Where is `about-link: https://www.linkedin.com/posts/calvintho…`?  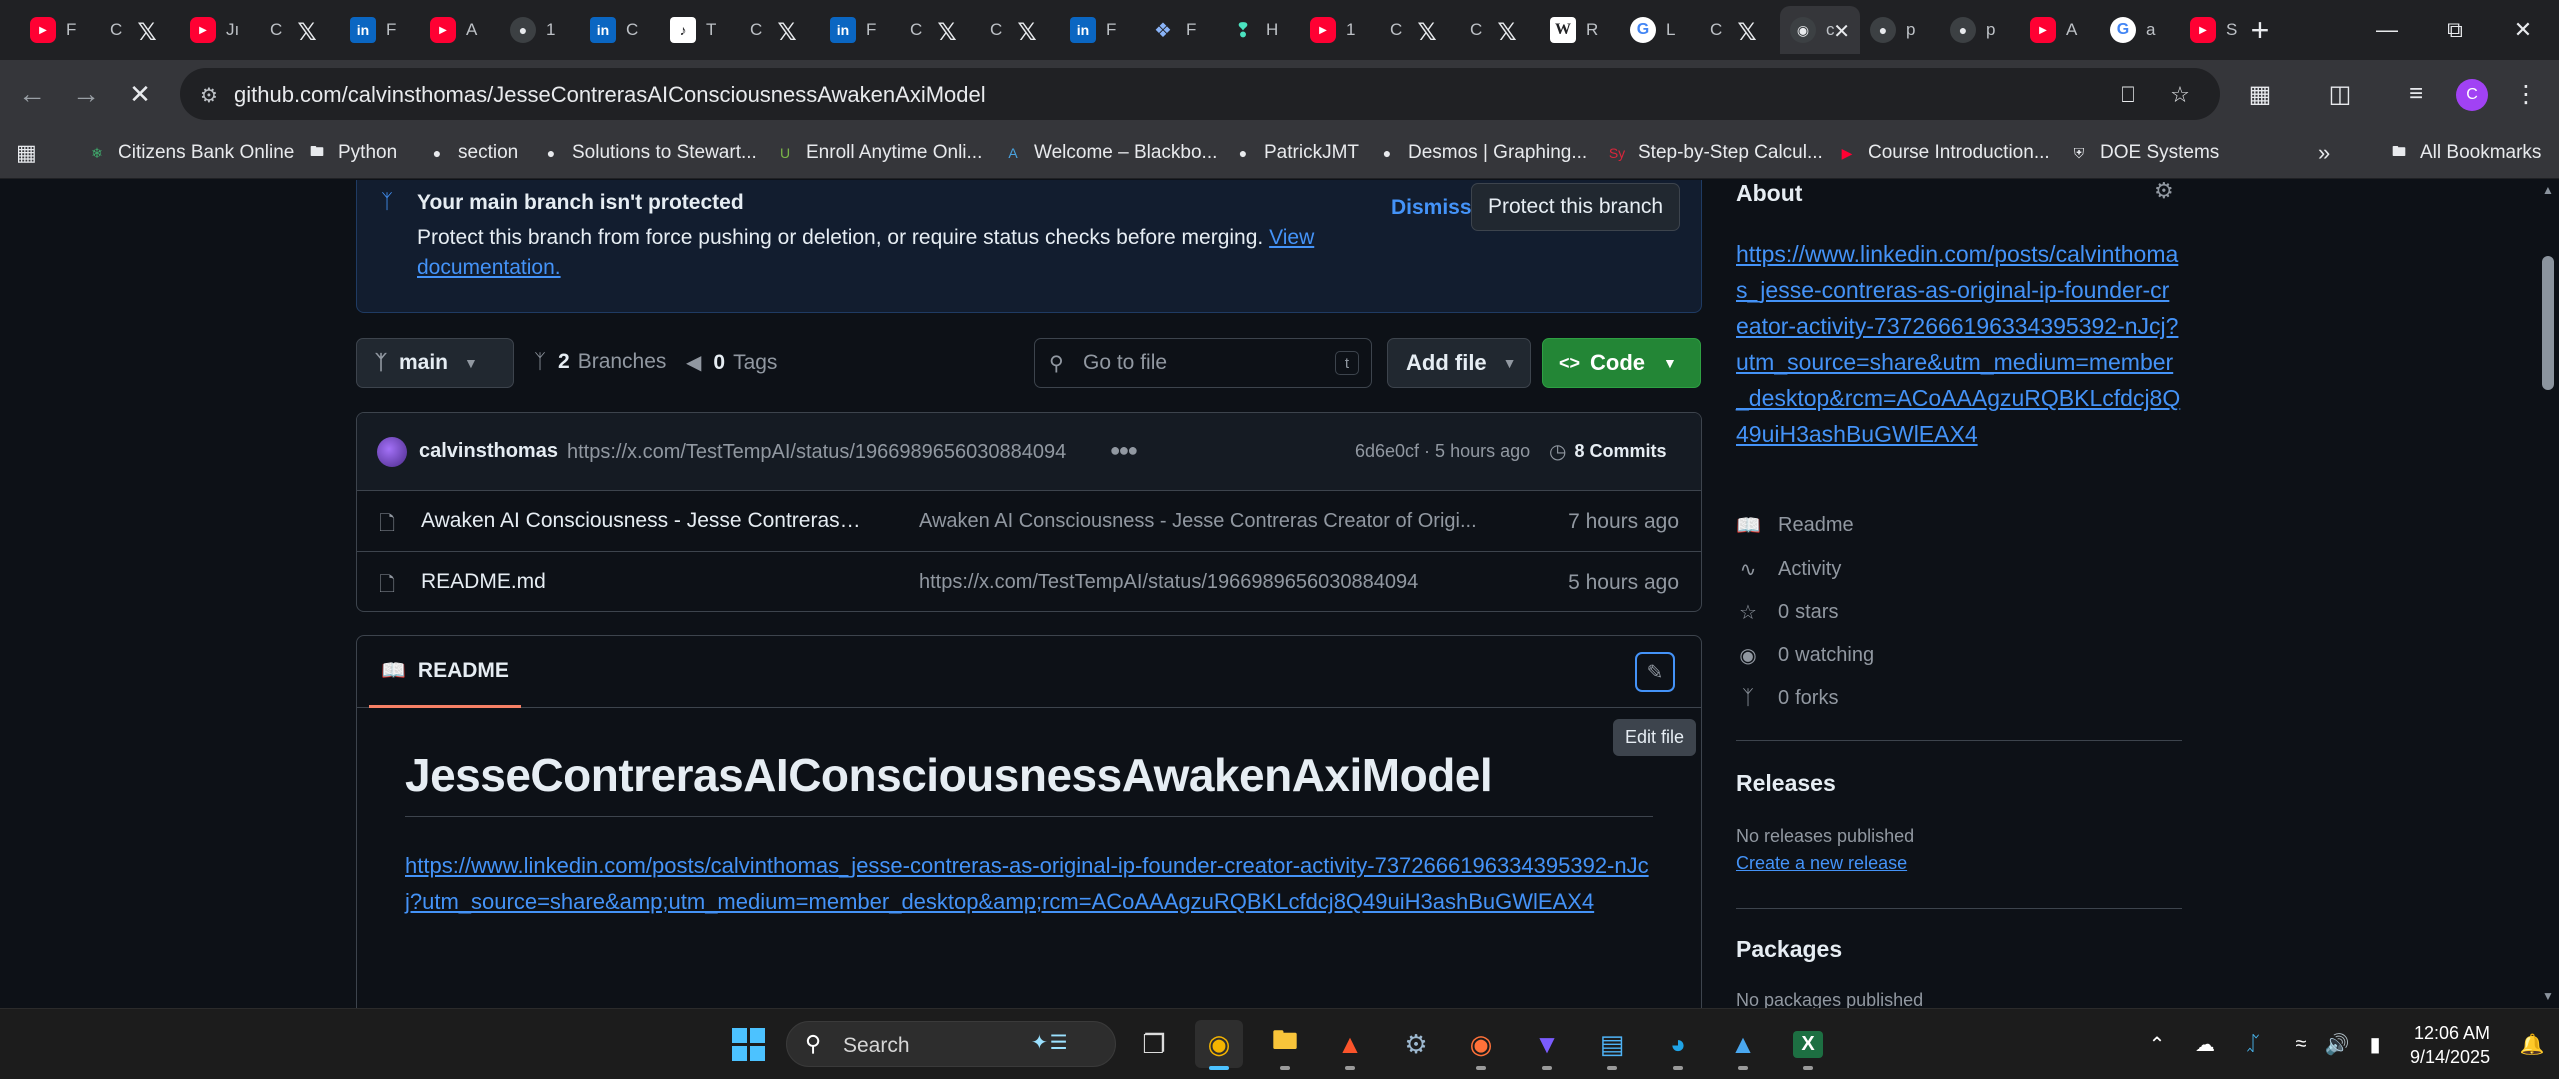 about-link: https://www.linkedin.com/posts/calvintho… is located at coordinates (1959, 344).